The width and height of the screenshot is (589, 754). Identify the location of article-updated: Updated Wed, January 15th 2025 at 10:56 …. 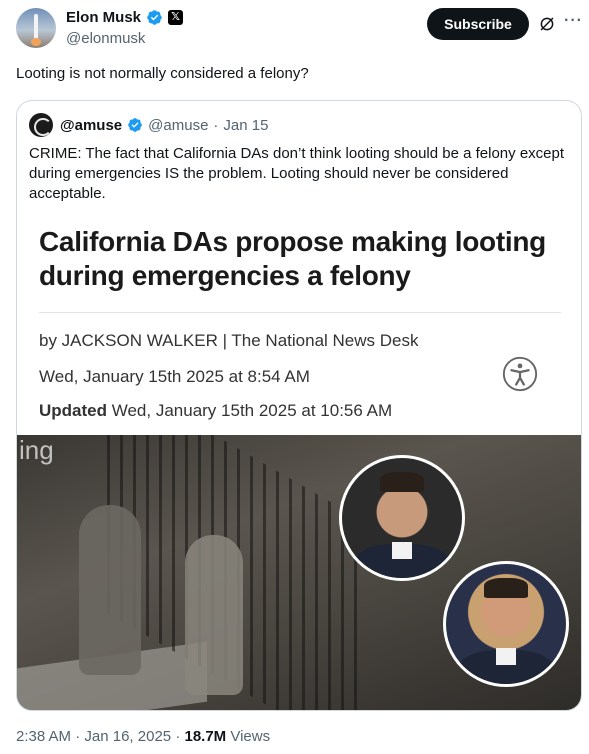
(215, 411).